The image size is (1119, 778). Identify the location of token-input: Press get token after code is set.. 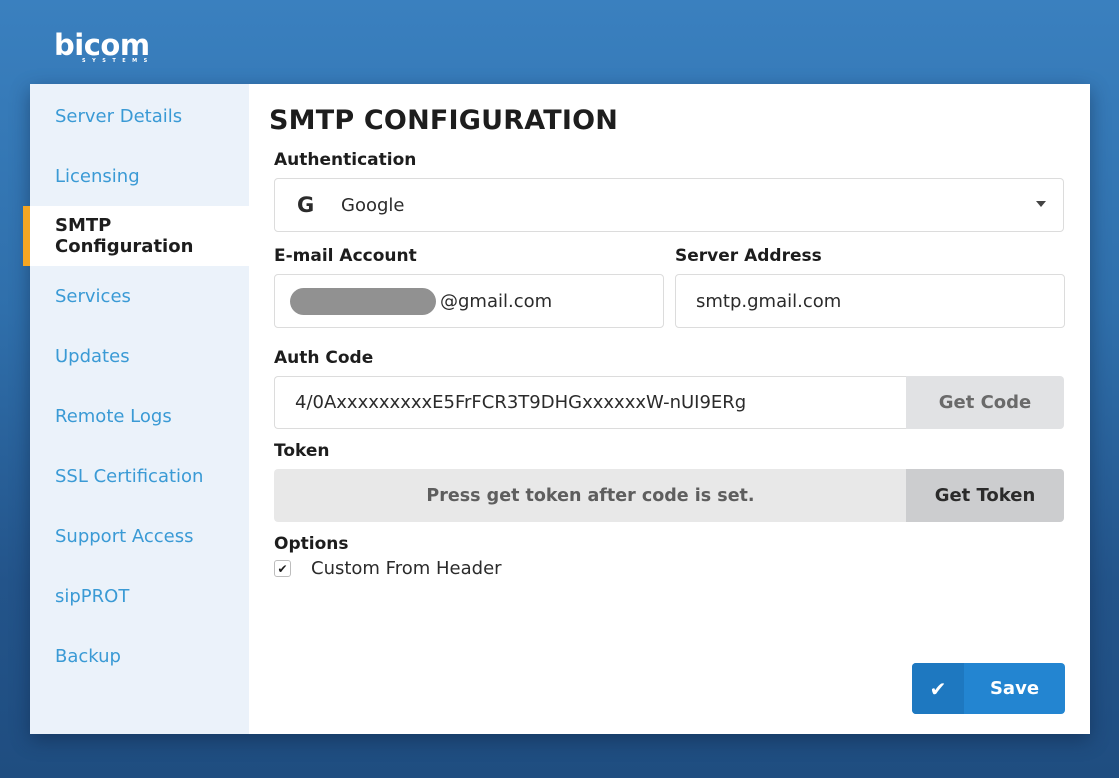
(590, 495).